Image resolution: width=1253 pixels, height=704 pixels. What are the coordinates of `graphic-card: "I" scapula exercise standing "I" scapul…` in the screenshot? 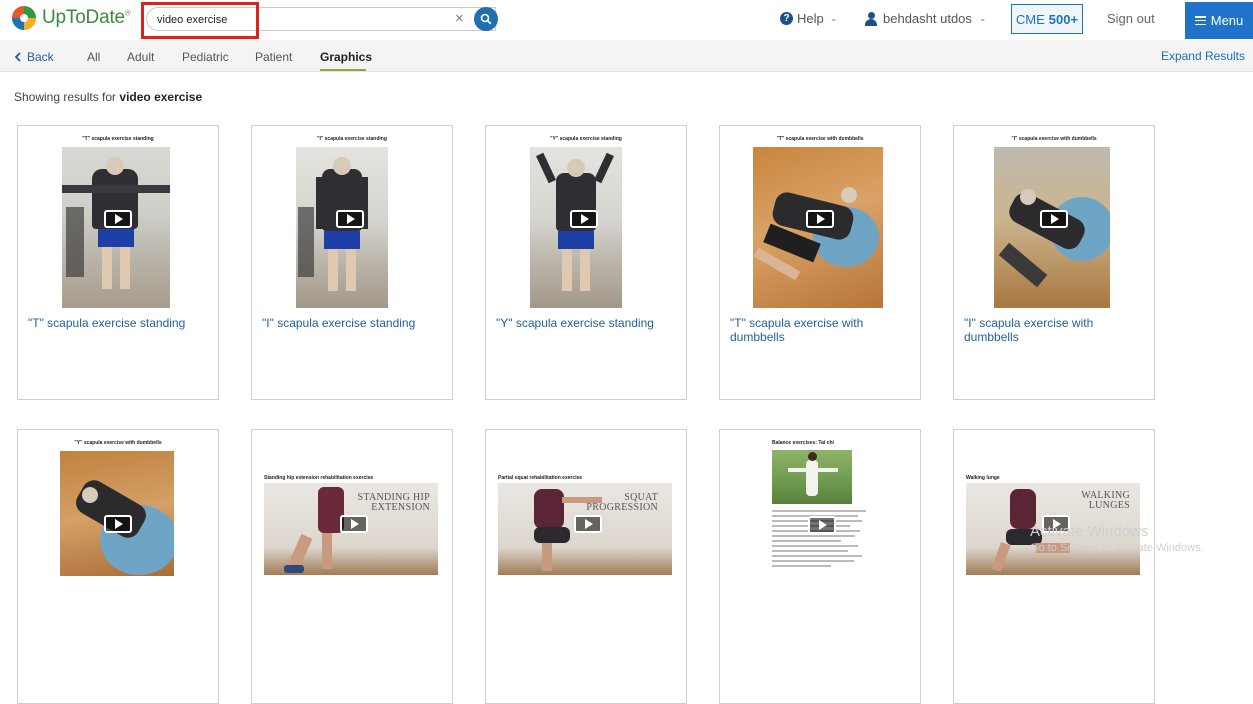 It's located at (352, 262).